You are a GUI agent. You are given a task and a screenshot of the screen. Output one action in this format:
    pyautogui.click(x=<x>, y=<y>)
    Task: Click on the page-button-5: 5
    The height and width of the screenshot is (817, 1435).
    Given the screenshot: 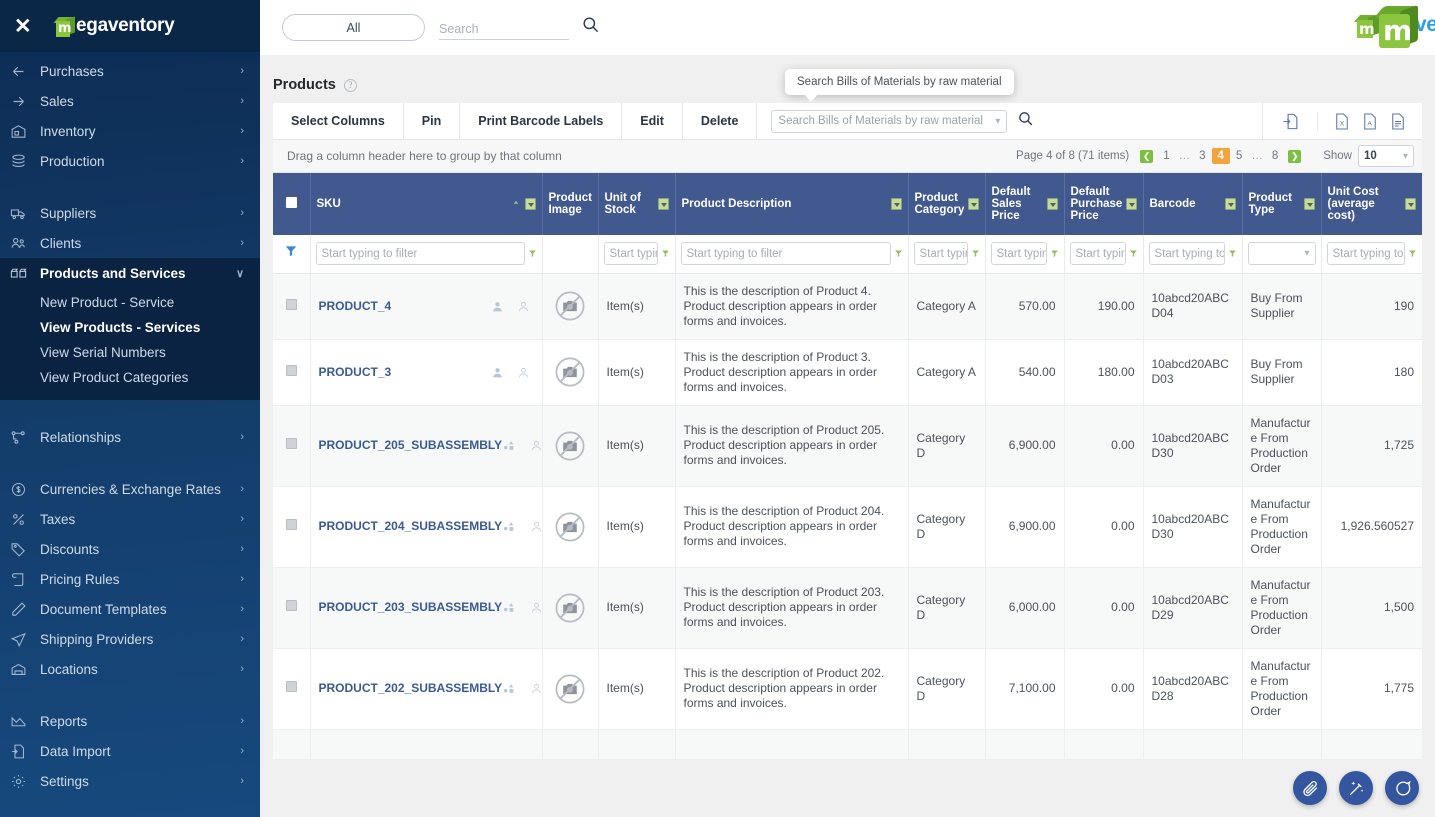 What is the action you would take?
    pyautogui.click(x=1239, y=156)
    